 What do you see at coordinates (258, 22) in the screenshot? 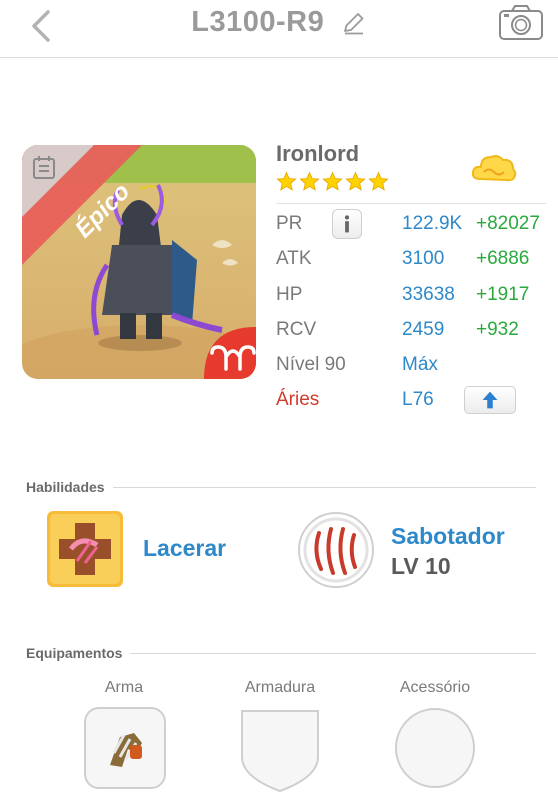
I see `page-title: L3100-R9` at bounding box center [258, 22].